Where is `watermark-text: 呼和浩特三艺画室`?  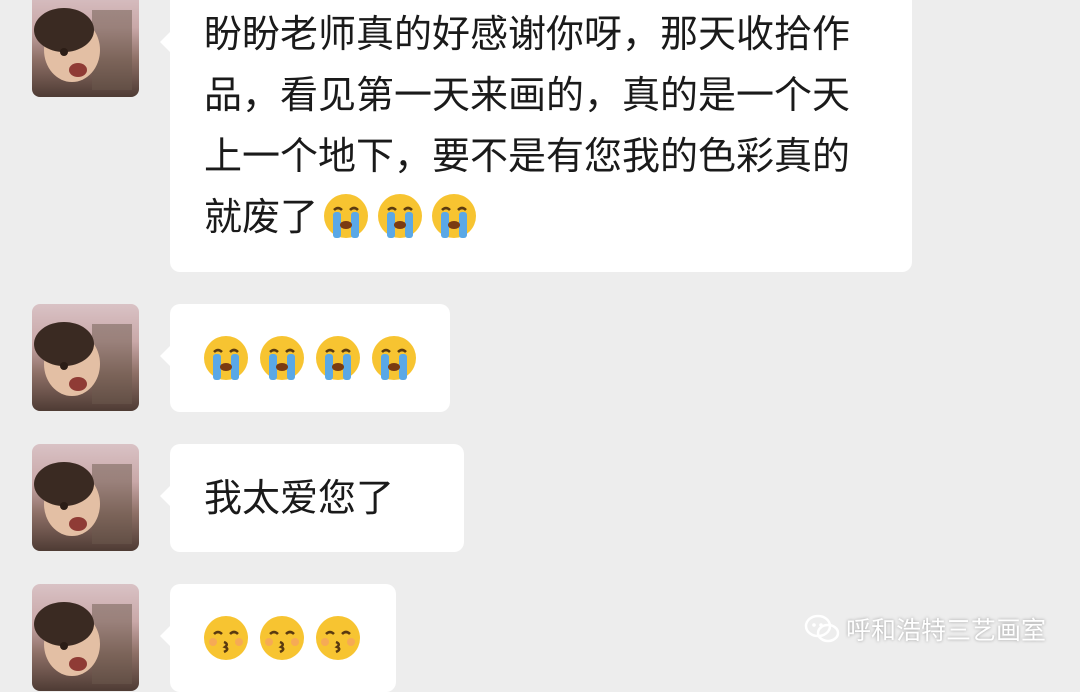
watermark-text: 呼和浩特三艺画室 is located at coordinates (945, 630).